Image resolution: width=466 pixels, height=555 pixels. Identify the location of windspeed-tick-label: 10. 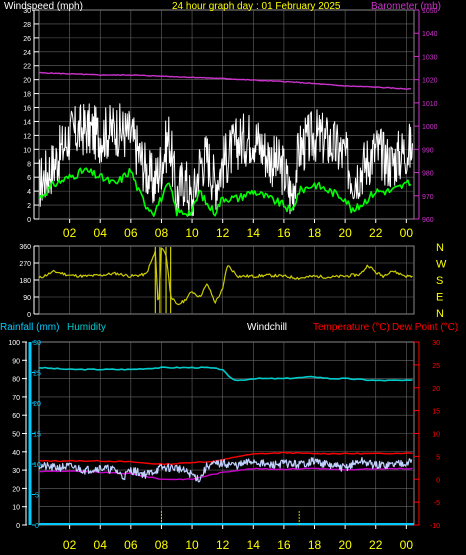
(27, 150).